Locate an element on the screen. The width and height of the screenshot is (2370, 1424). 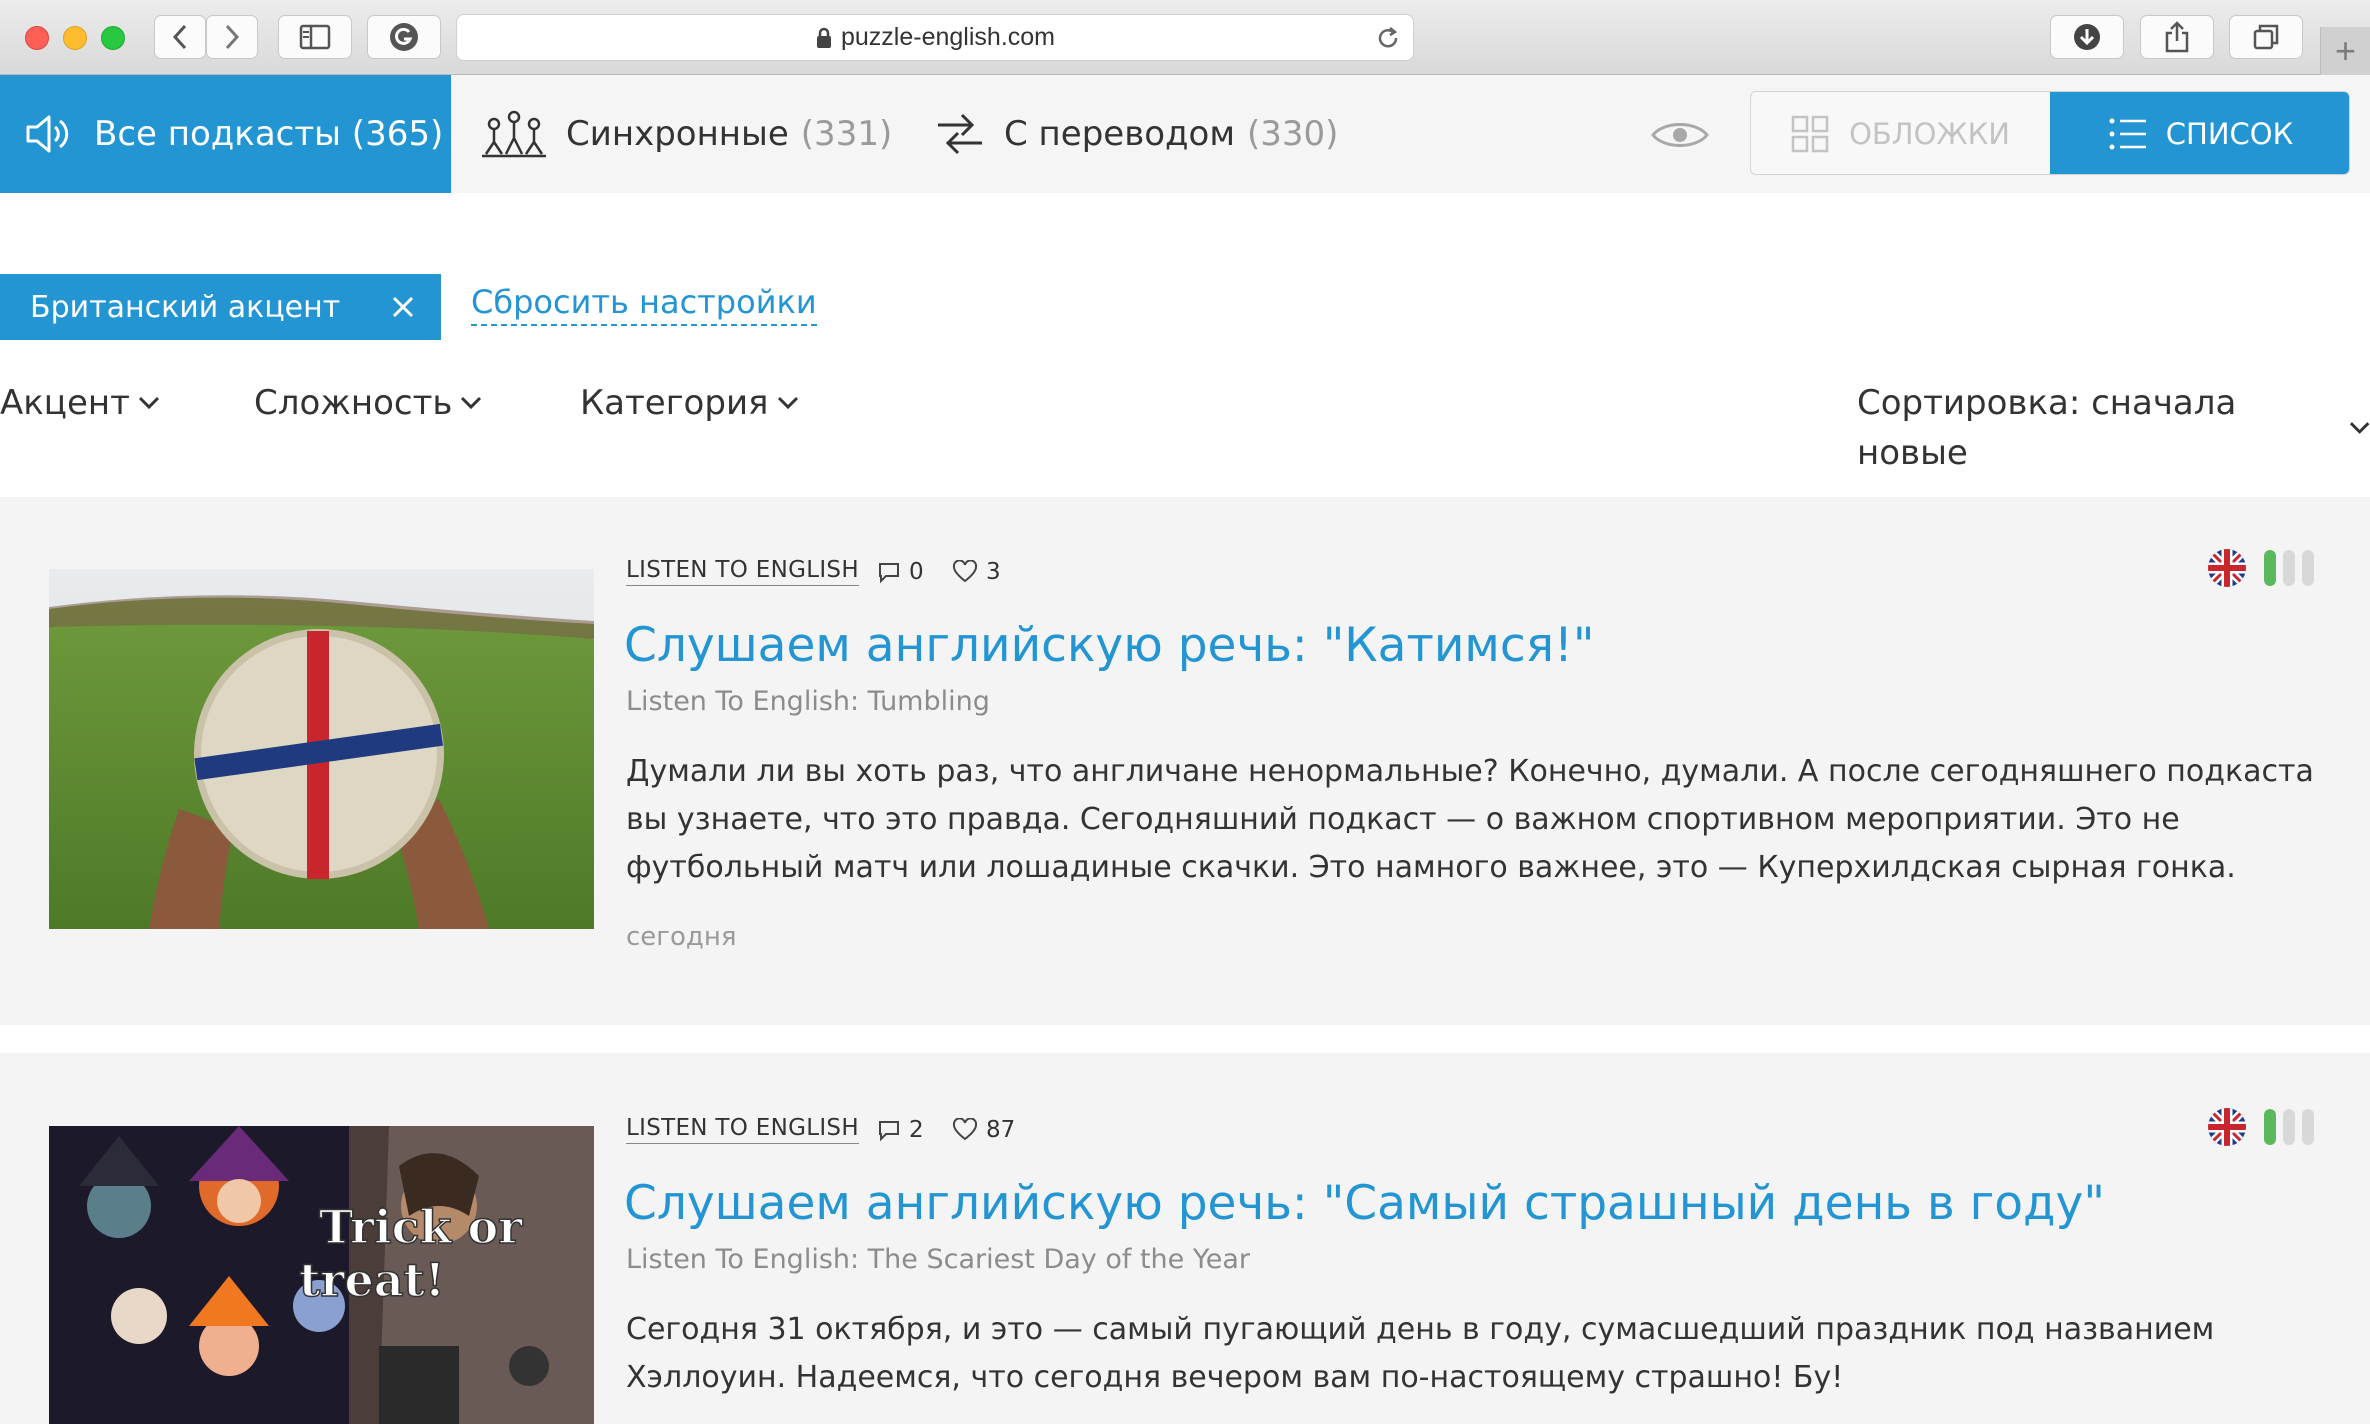
translate-arrows-icon is located at coordinates (960, 134).